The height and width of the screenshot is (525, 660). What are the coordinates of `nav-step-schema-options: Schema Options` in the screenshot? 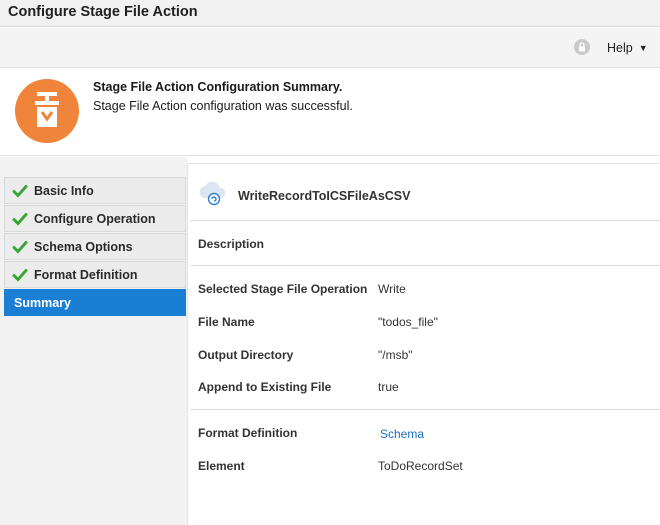 It's located at (95, 246).